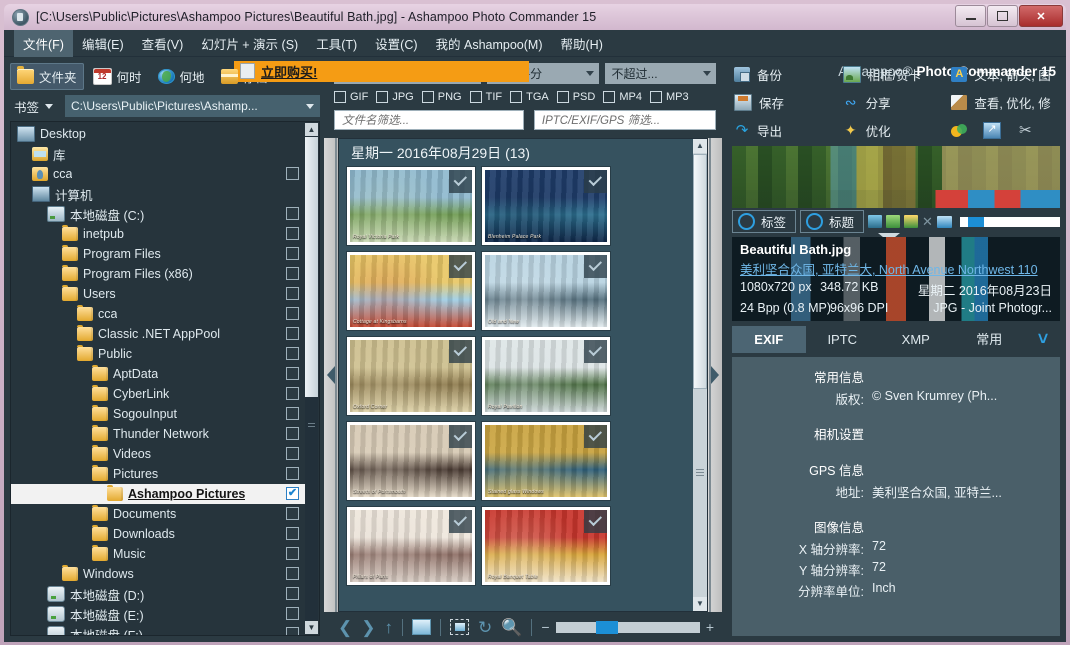 The height and width of the screenshot is (645, 1070). Describe the element at coordinates (331, 375) in the screenshot. I see `previous-group-arrow` at that location.